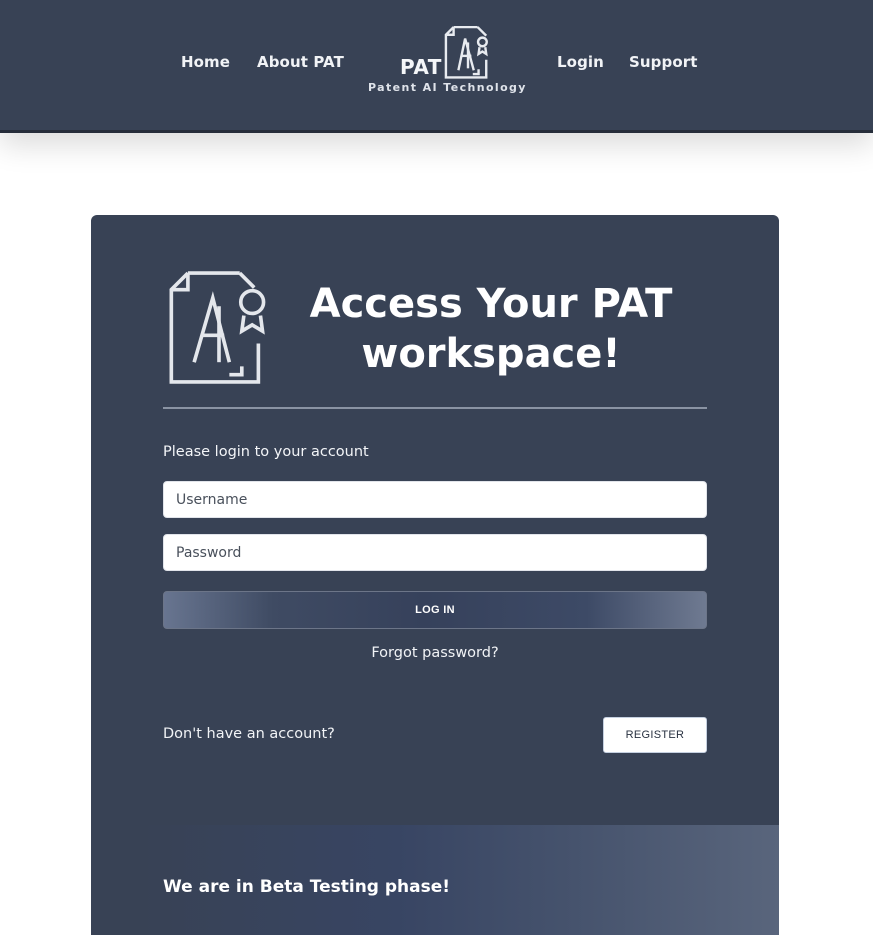 The image size is (873, 935). I want to click on title-divider, so click(435, 408).